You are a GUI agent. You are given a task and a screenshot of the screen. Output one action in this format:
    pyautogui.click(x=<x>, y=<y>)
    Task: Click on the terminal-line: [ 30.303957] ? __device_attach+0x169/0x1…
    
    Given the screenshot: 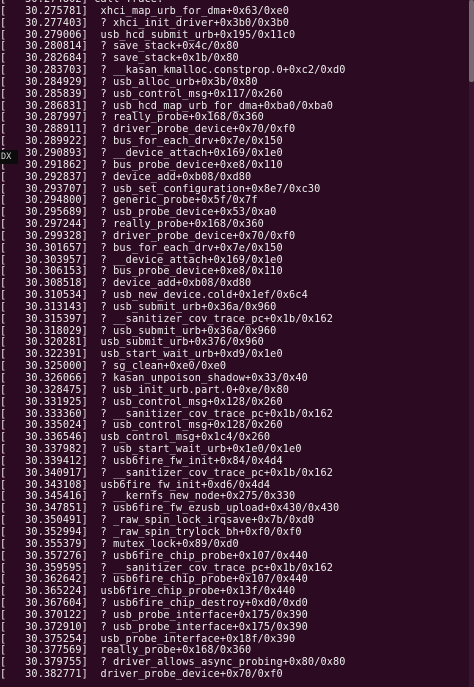 What is the action you would take?
    pyautogui.click(x=141, y=260)
    